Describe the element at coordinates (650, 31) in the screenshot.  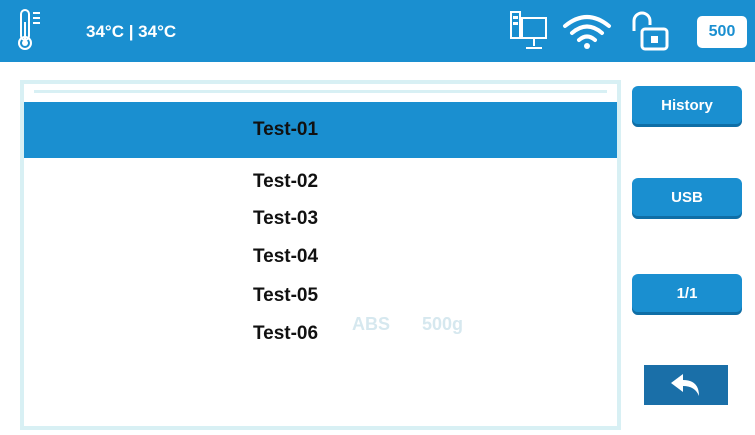
I see `unlock-icon` at that location.